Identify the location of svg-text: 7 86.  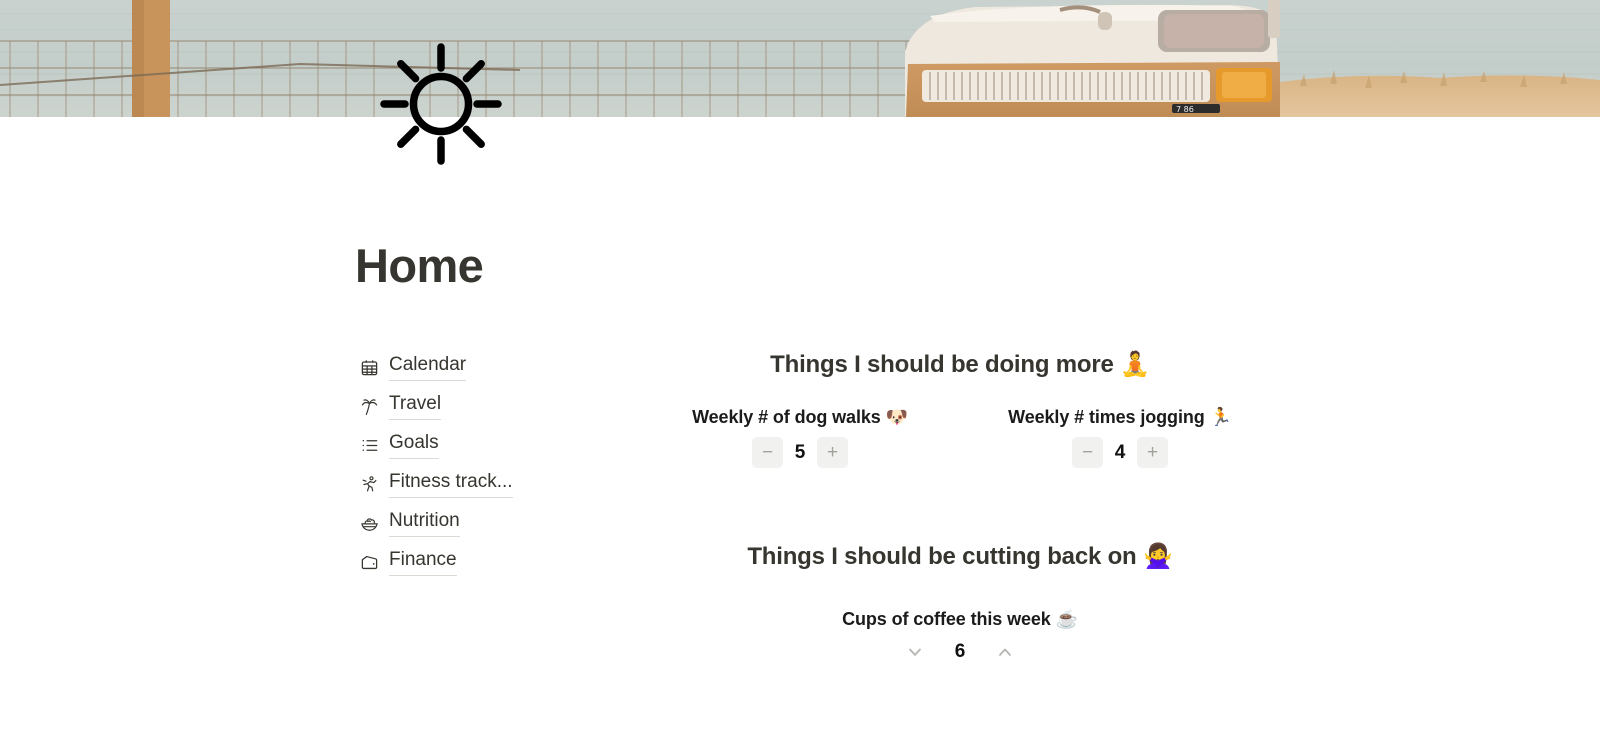
(1185, 109).